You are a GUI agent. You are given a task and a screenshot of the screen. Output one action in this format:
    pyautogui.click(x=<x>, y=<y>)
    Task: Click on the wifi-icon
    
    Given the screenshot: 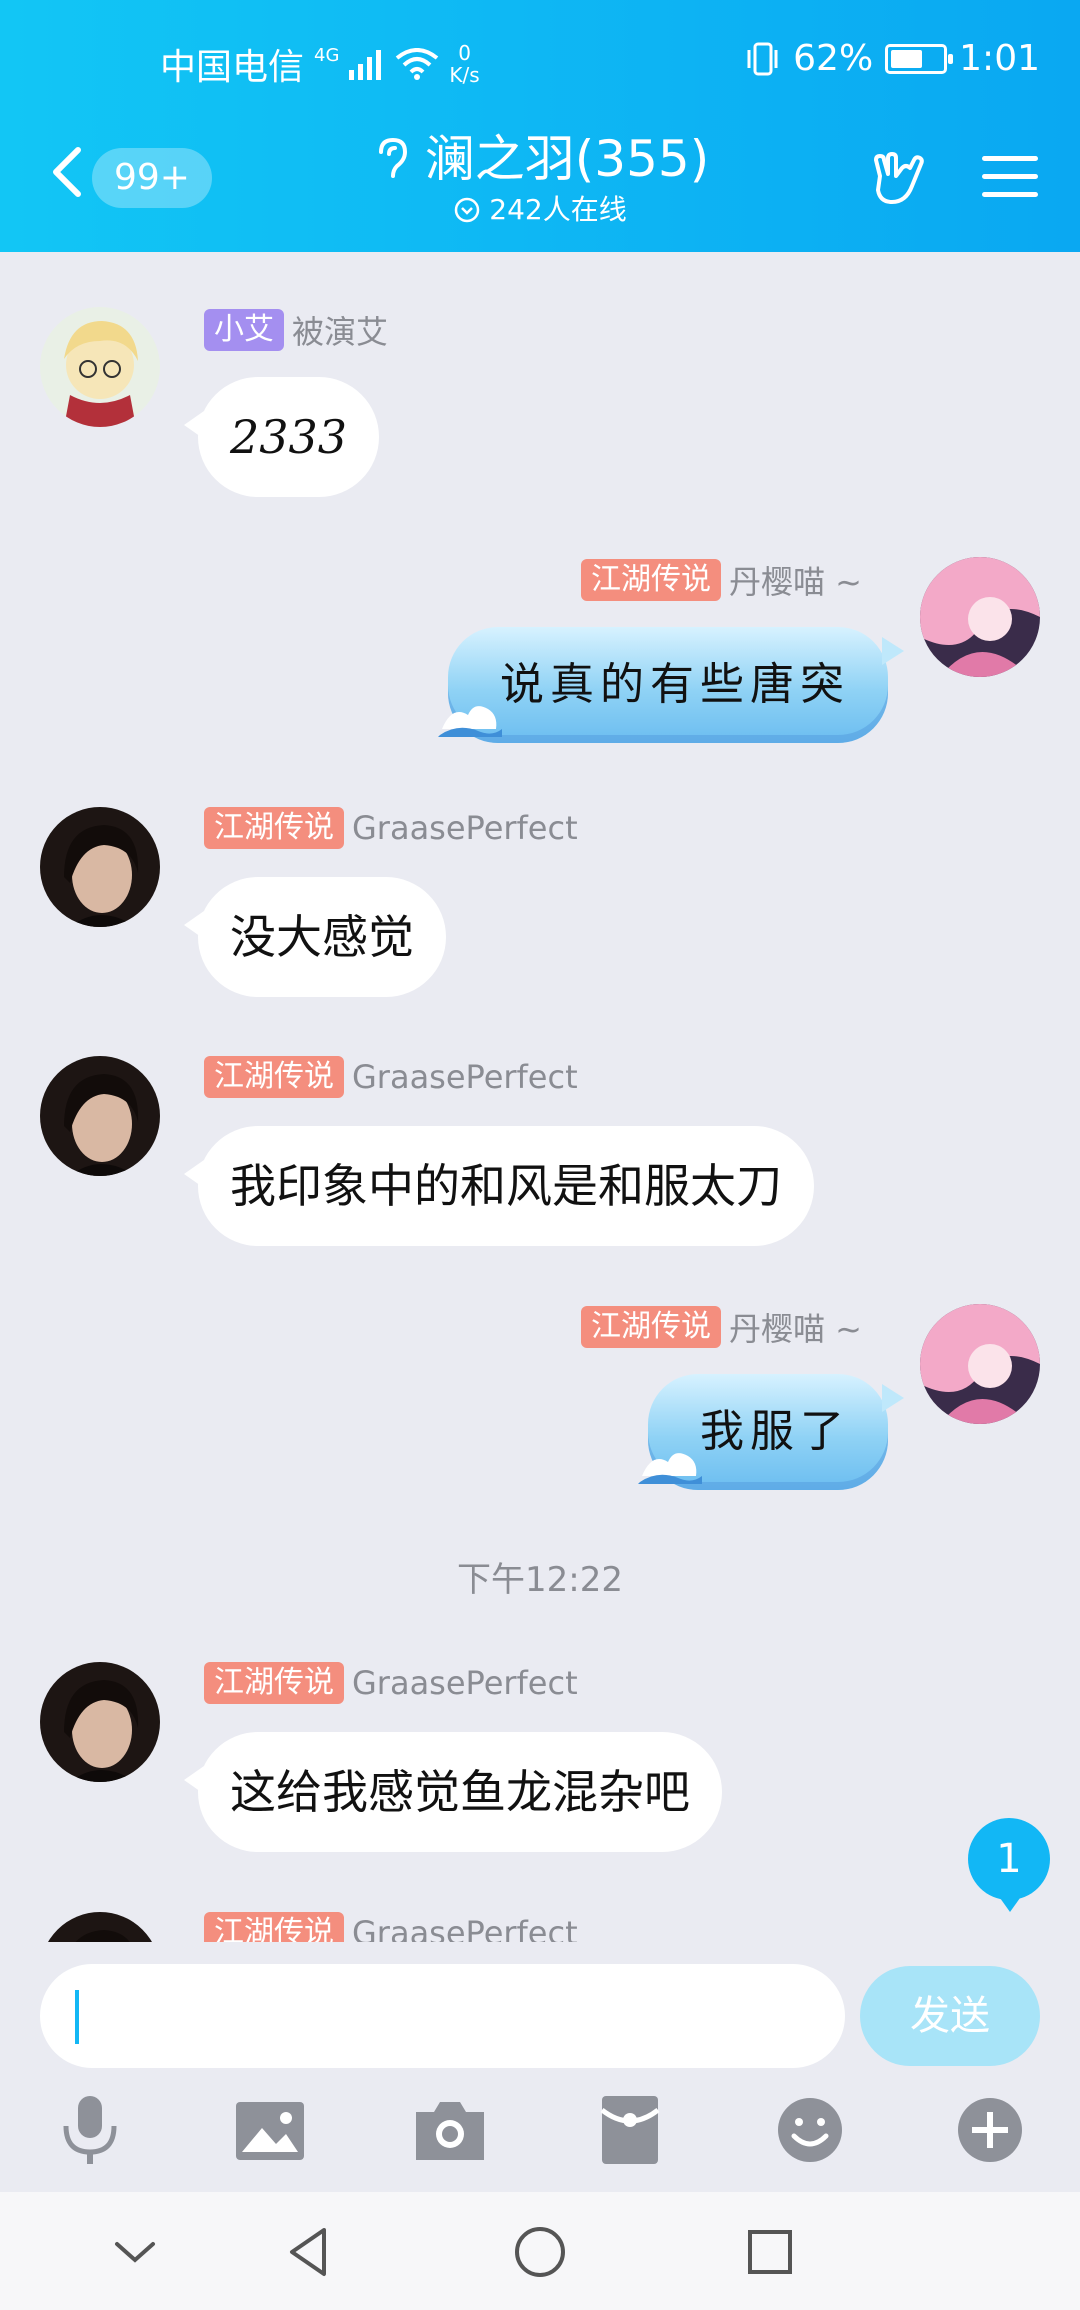 What is the action you would take?
    pyautogui.click(x=417, y=64)
    